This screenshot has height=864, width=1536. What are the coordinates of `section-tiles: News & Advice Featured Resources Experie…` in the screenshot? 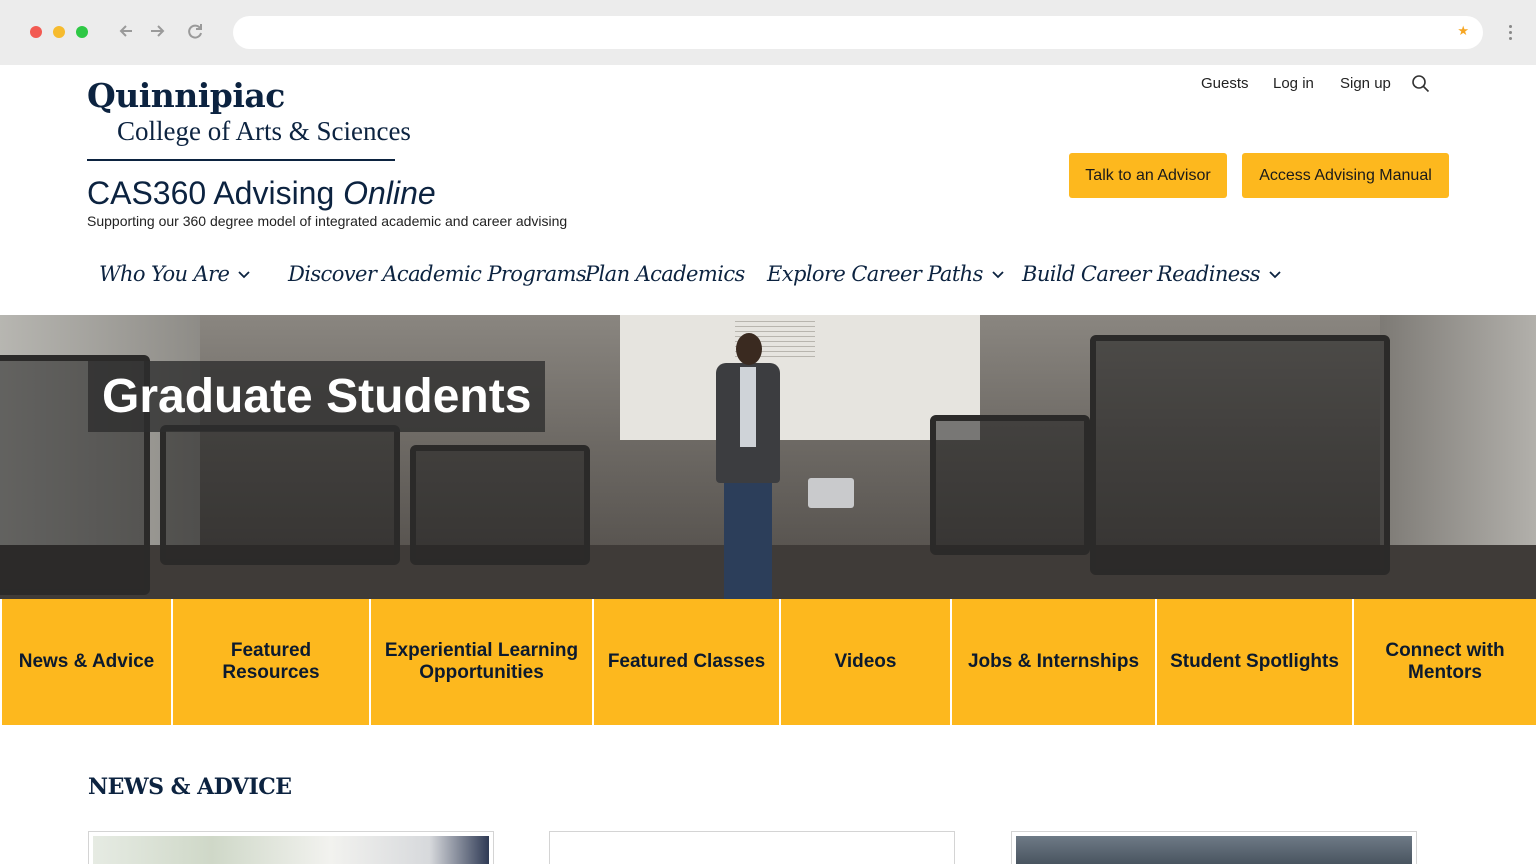 It's located at (768, 662).